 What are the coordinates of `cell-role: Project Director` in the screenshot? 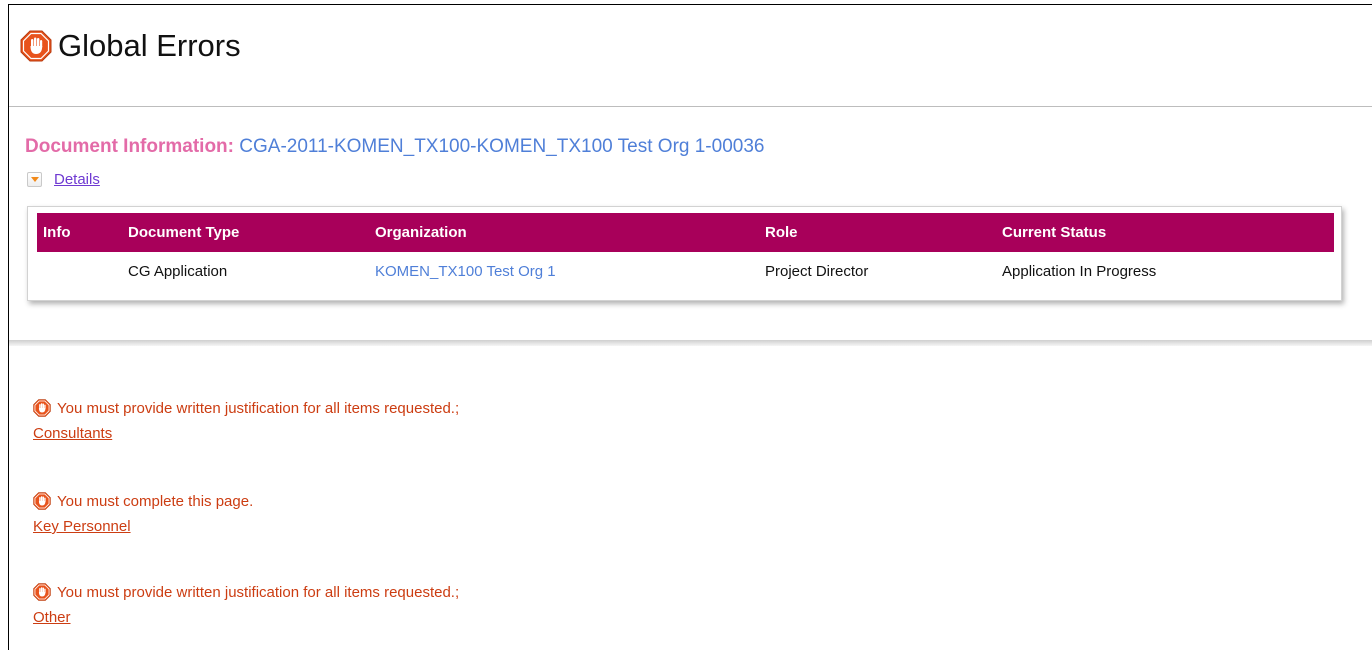 It's located at (817, 271).